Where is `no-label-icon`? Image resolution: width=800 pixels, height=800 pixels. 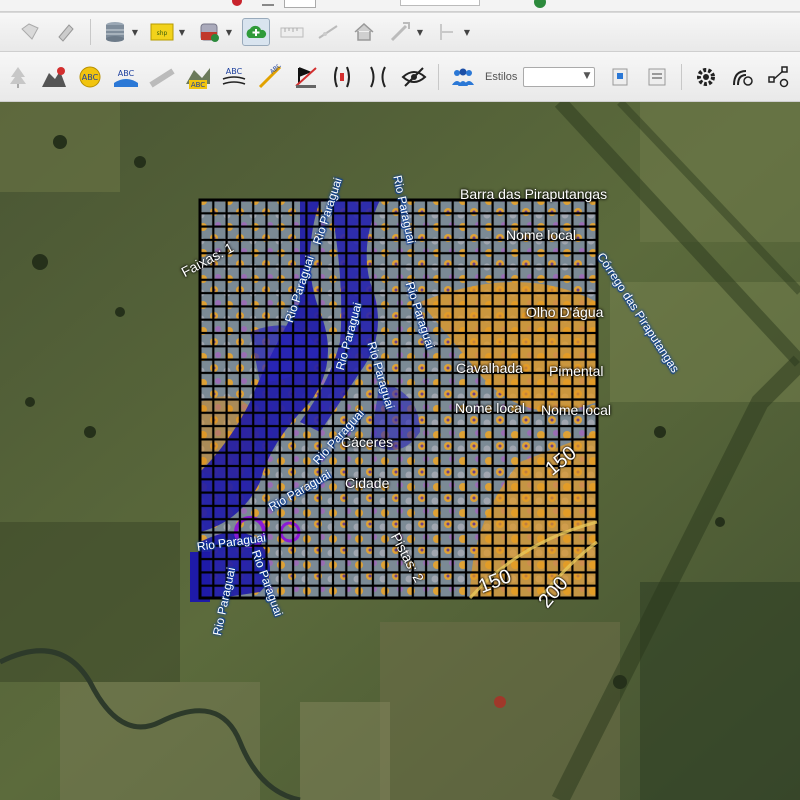 no-label-icon is located at coordinates (306, 77).